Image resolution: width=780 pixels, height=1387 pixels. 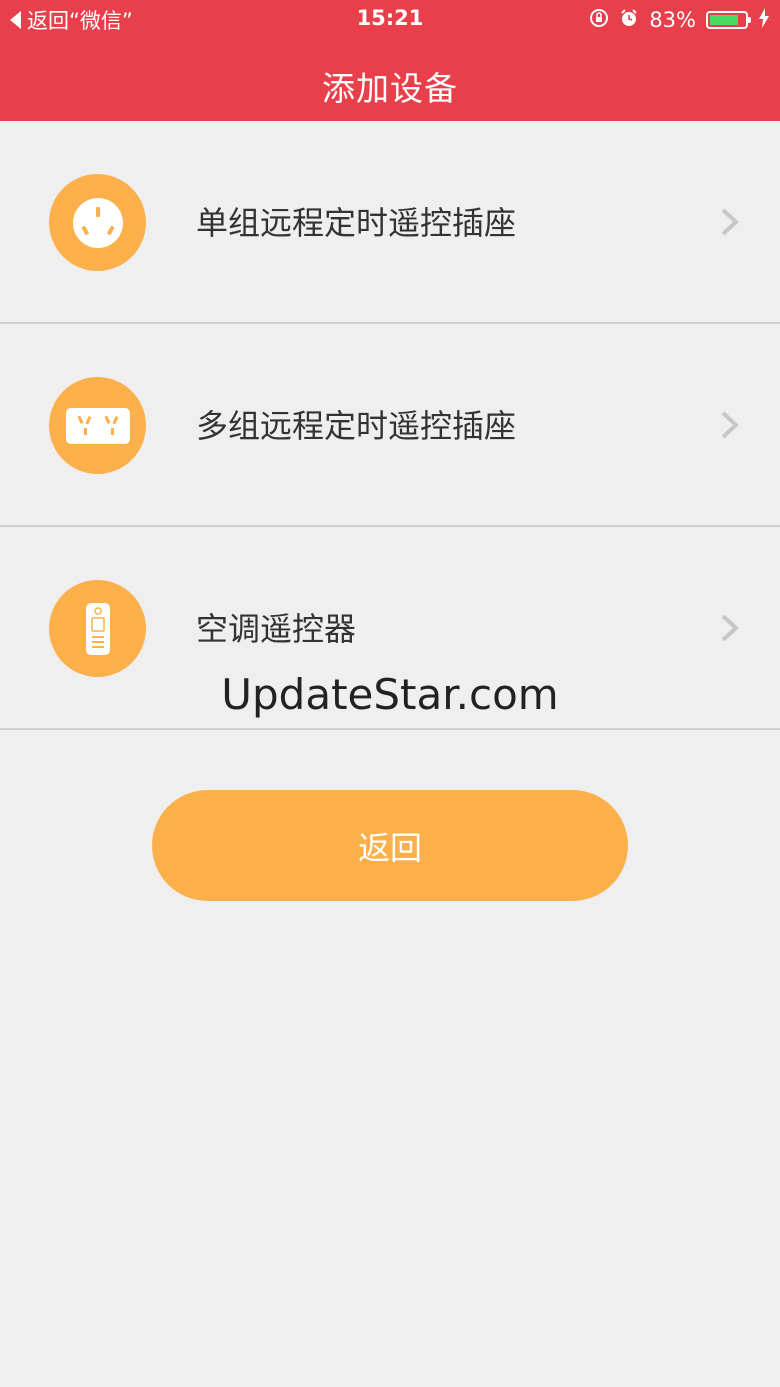 What do you see at coordinates (629, 20) in the screenshot?
I see `alarm-icon` at bounding box center [629, 20].